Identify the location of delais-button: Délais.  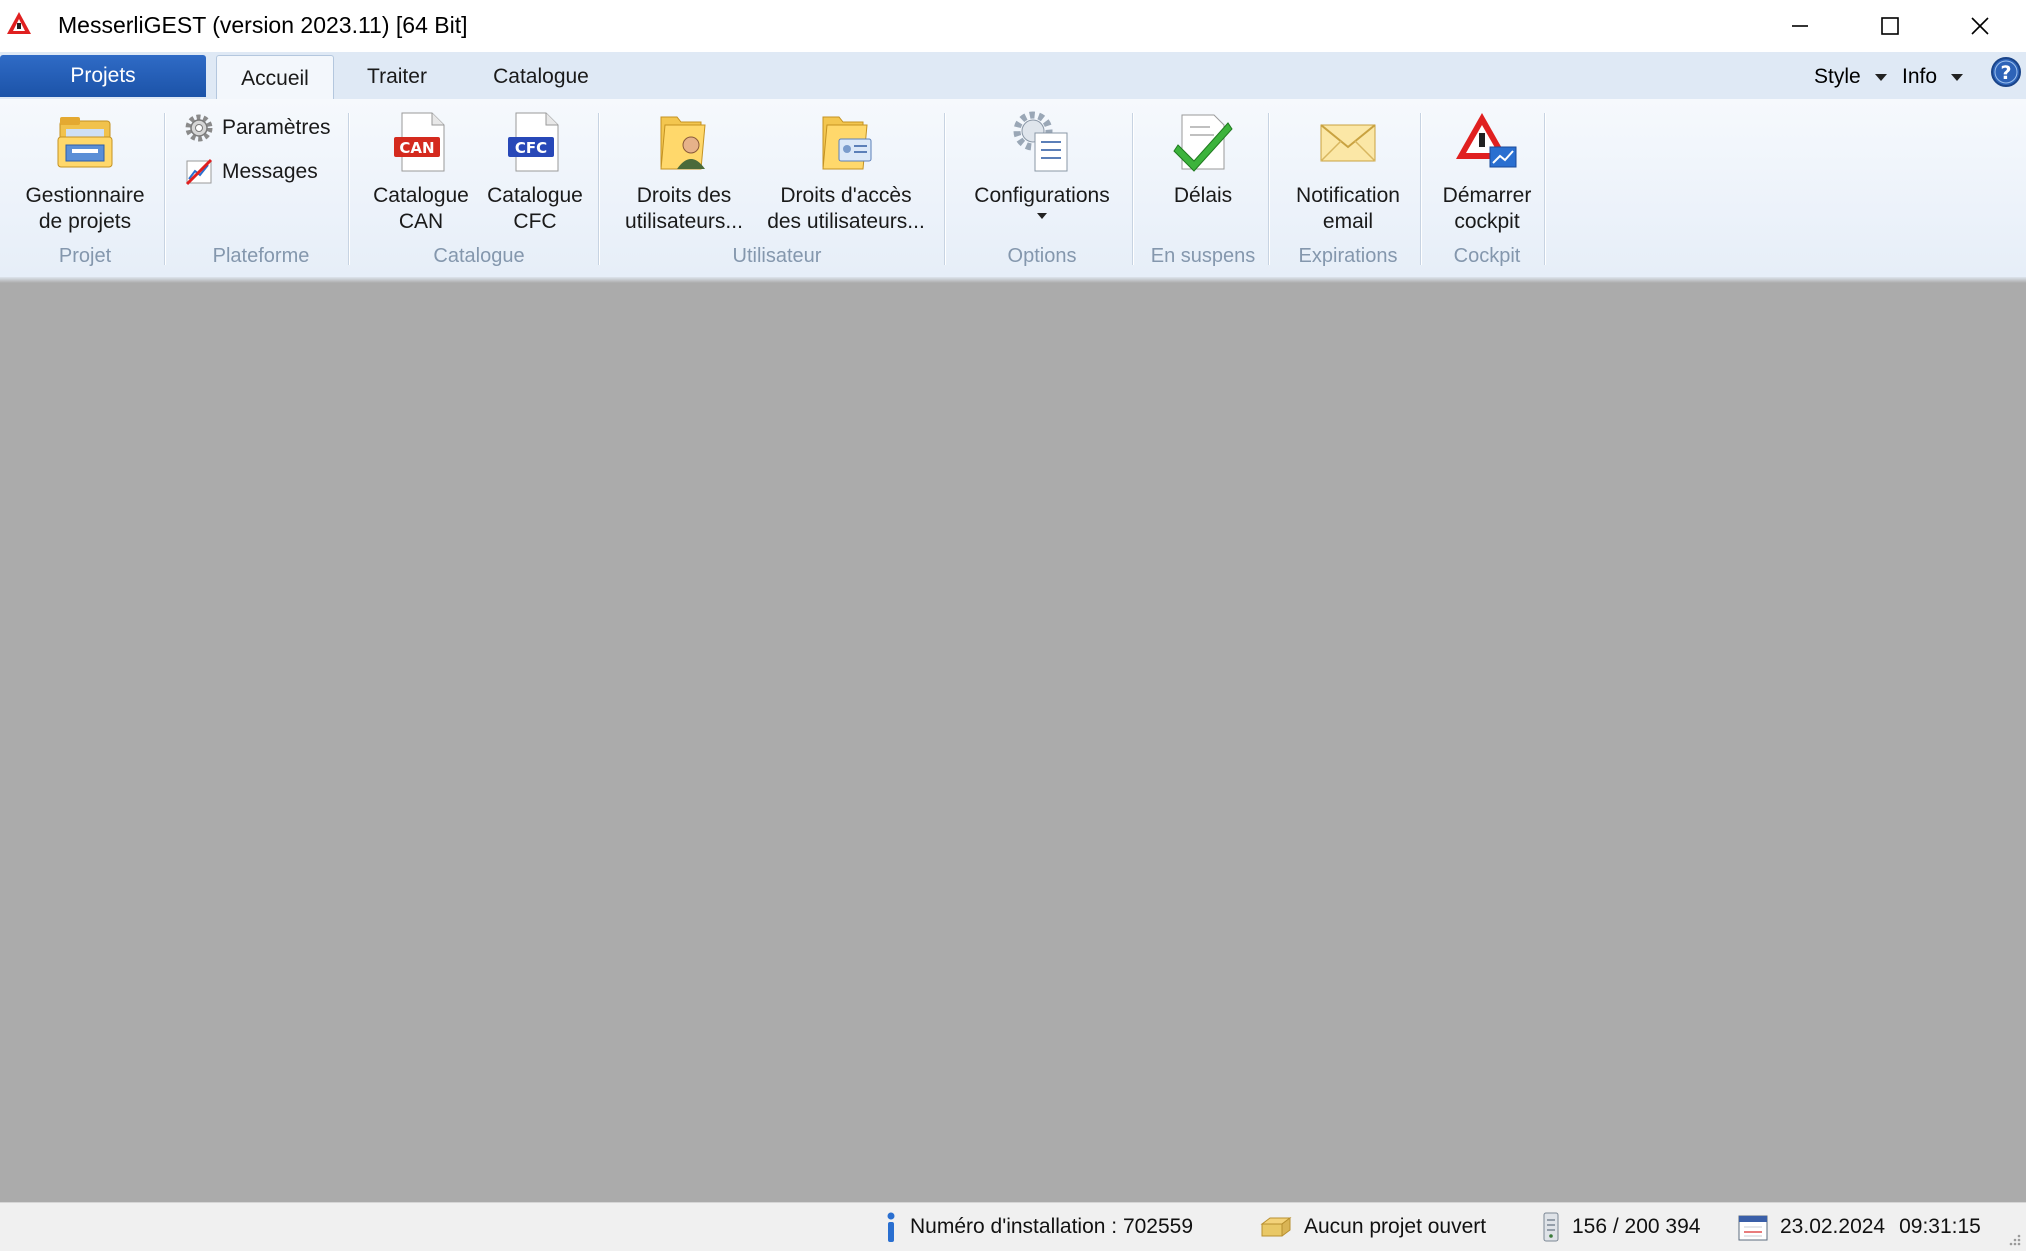
(1203, 159).